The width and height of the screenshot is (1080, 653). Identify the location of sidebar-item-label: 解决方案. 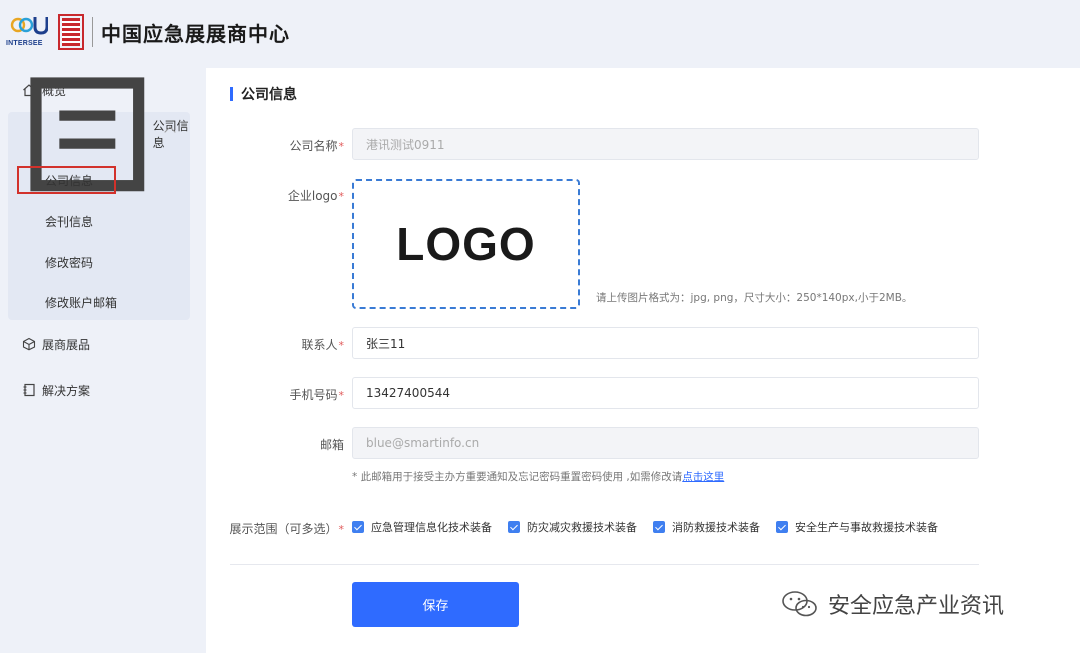
(66, 390).